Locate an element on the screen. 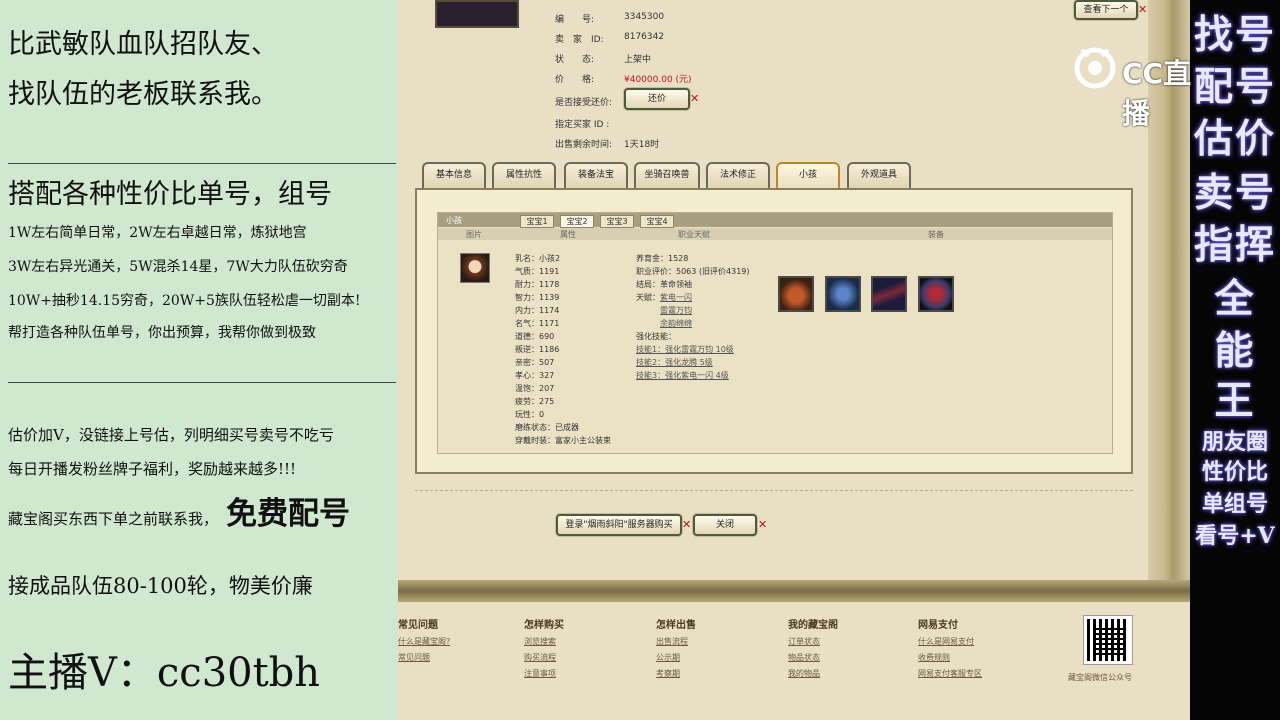 The width and height of the screenshot is (1280, 720). skill-label: 强化技能： is located at coordinates (656, 336).